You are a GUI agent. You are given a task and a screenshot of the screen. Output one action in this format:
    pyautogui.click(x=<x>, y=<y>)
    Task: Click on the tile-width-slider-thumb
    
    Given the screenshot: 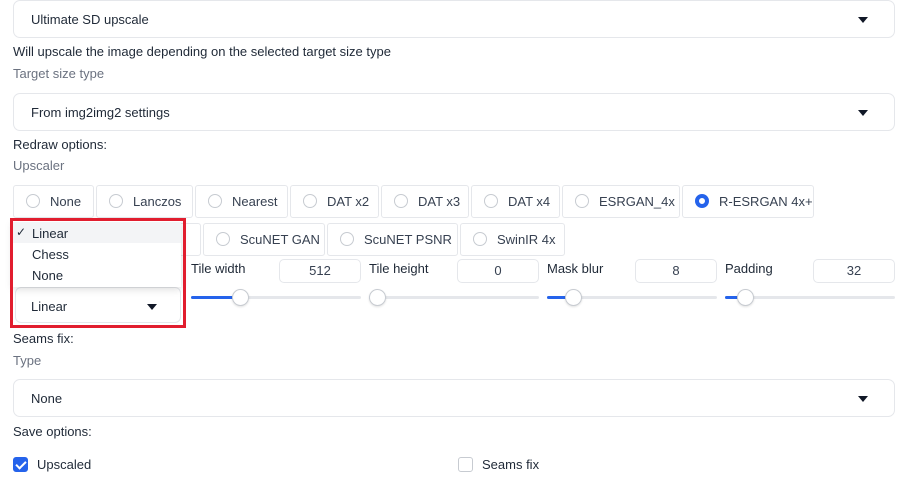 What is the action you would take?
    pyautogui.click(x=240, y=297)
    